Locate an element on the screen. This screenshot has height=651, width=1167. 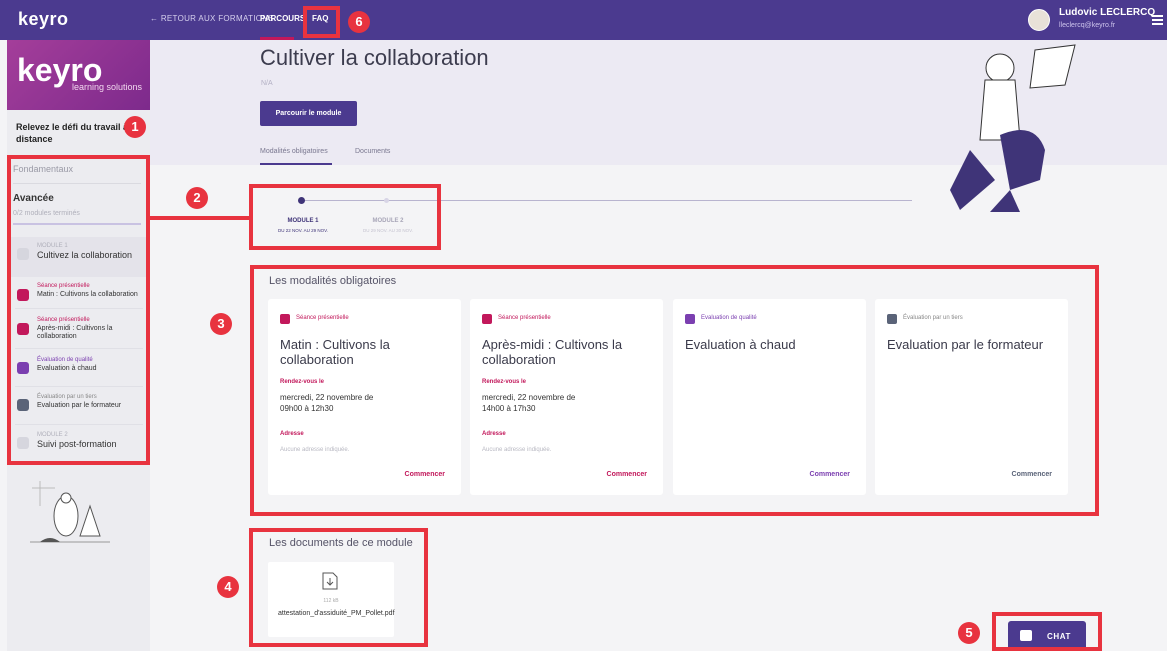
annotation-box-sidebar is located at coordinates (78, 310).